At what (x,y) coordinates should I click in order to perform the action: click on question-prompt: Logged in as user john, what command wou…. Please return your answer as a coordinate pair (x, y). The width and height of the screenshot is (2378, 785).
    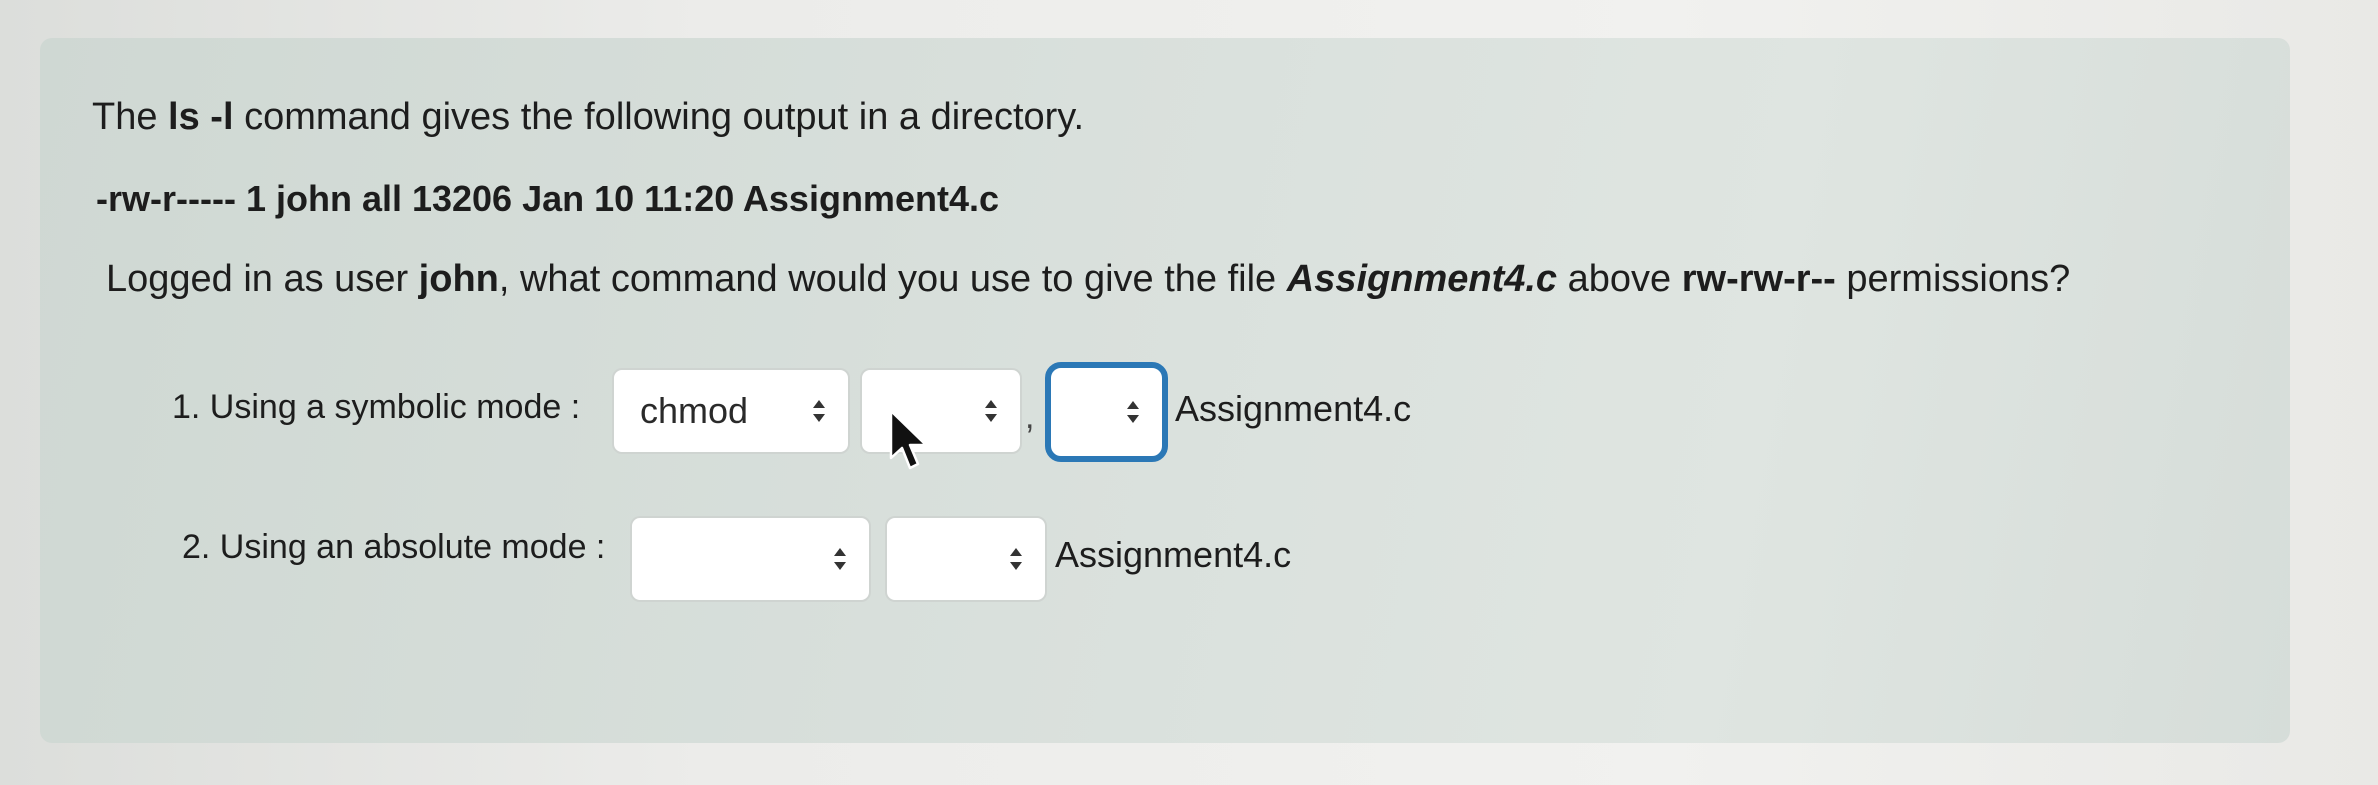
    Looking at the image, I should click on (1088, 279).